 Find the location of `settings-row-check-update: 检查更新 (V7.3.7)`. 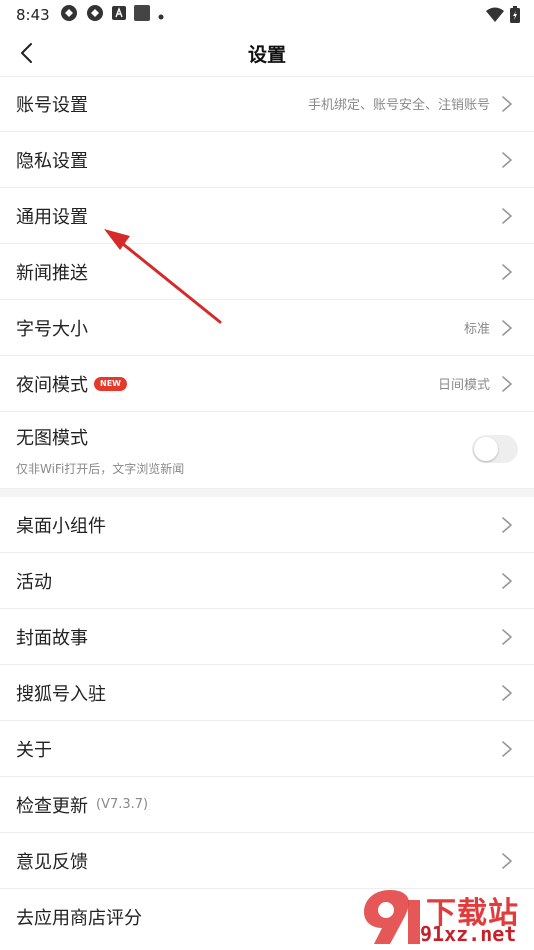

settings-row-check-update: 检查更新 (V7.3.7) is located at coordinates (267, 805).